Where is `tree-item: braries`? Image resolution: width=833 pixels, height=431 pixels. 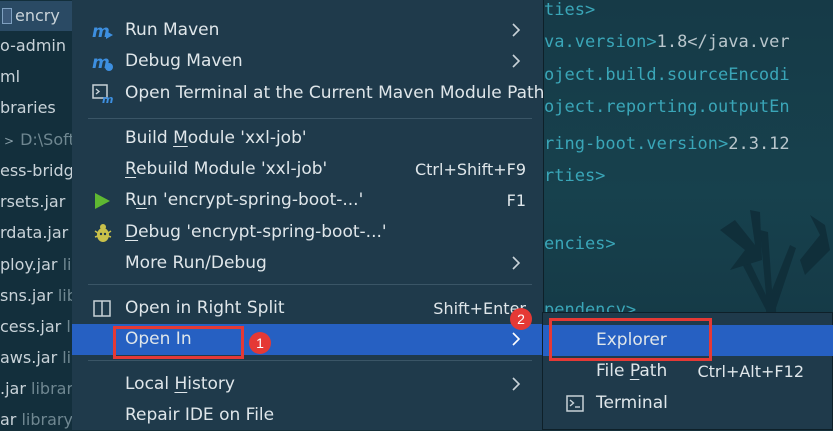 tree-item: braries is located at coordinates (28, 108).